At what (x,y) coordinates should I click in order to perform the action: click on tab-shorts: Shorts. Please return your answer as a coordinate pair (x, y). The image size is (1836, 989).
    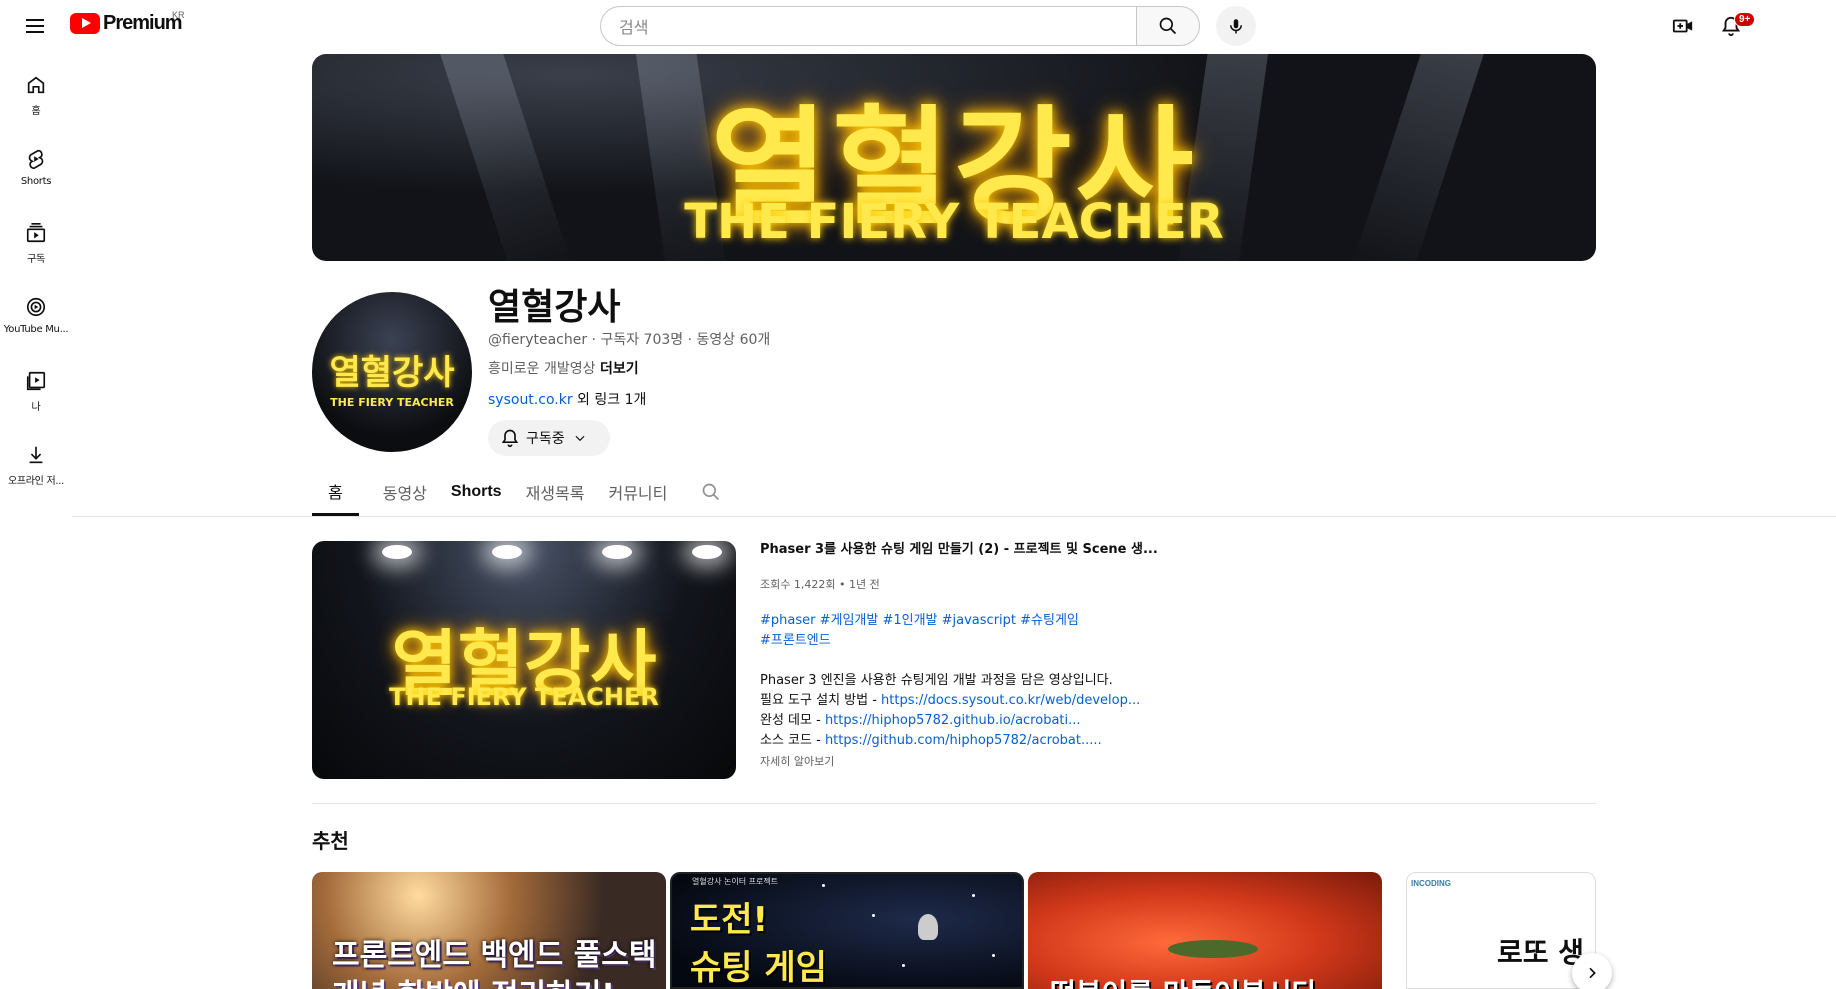
    Looking at the image, I should click on (476, 492).